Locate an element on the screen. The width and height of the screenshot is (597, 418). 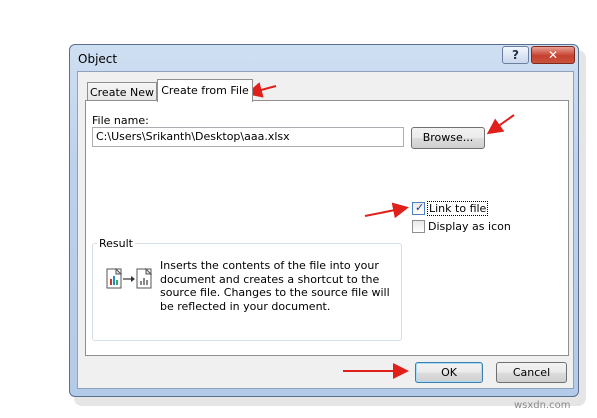
tab-create-from-file: Create from File is located at coordinates (205, 90).